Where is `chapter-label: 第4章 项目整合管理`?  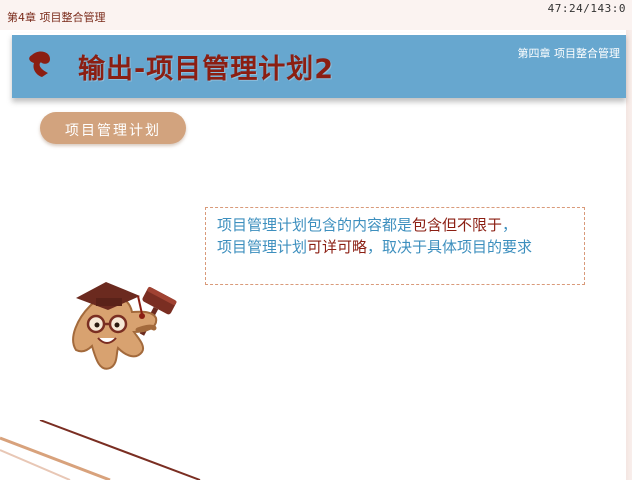
chapter-label: 第4章 项目整合管理 is located at coordinates (56, 17).